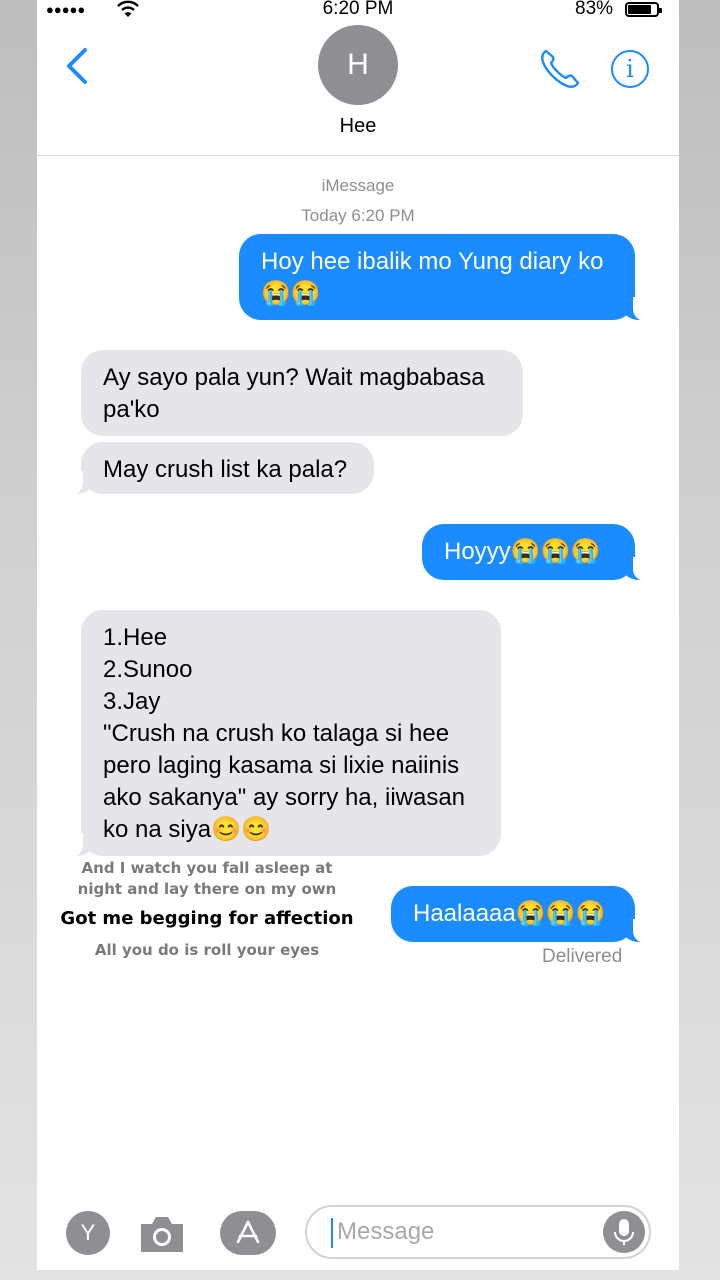 The height and width of the screenshot is (1280, 720). Describe the element at coordinates (276, 733) in the screenshot. I see `message-line: "Crush na crush ko talaga si hee` at that location.